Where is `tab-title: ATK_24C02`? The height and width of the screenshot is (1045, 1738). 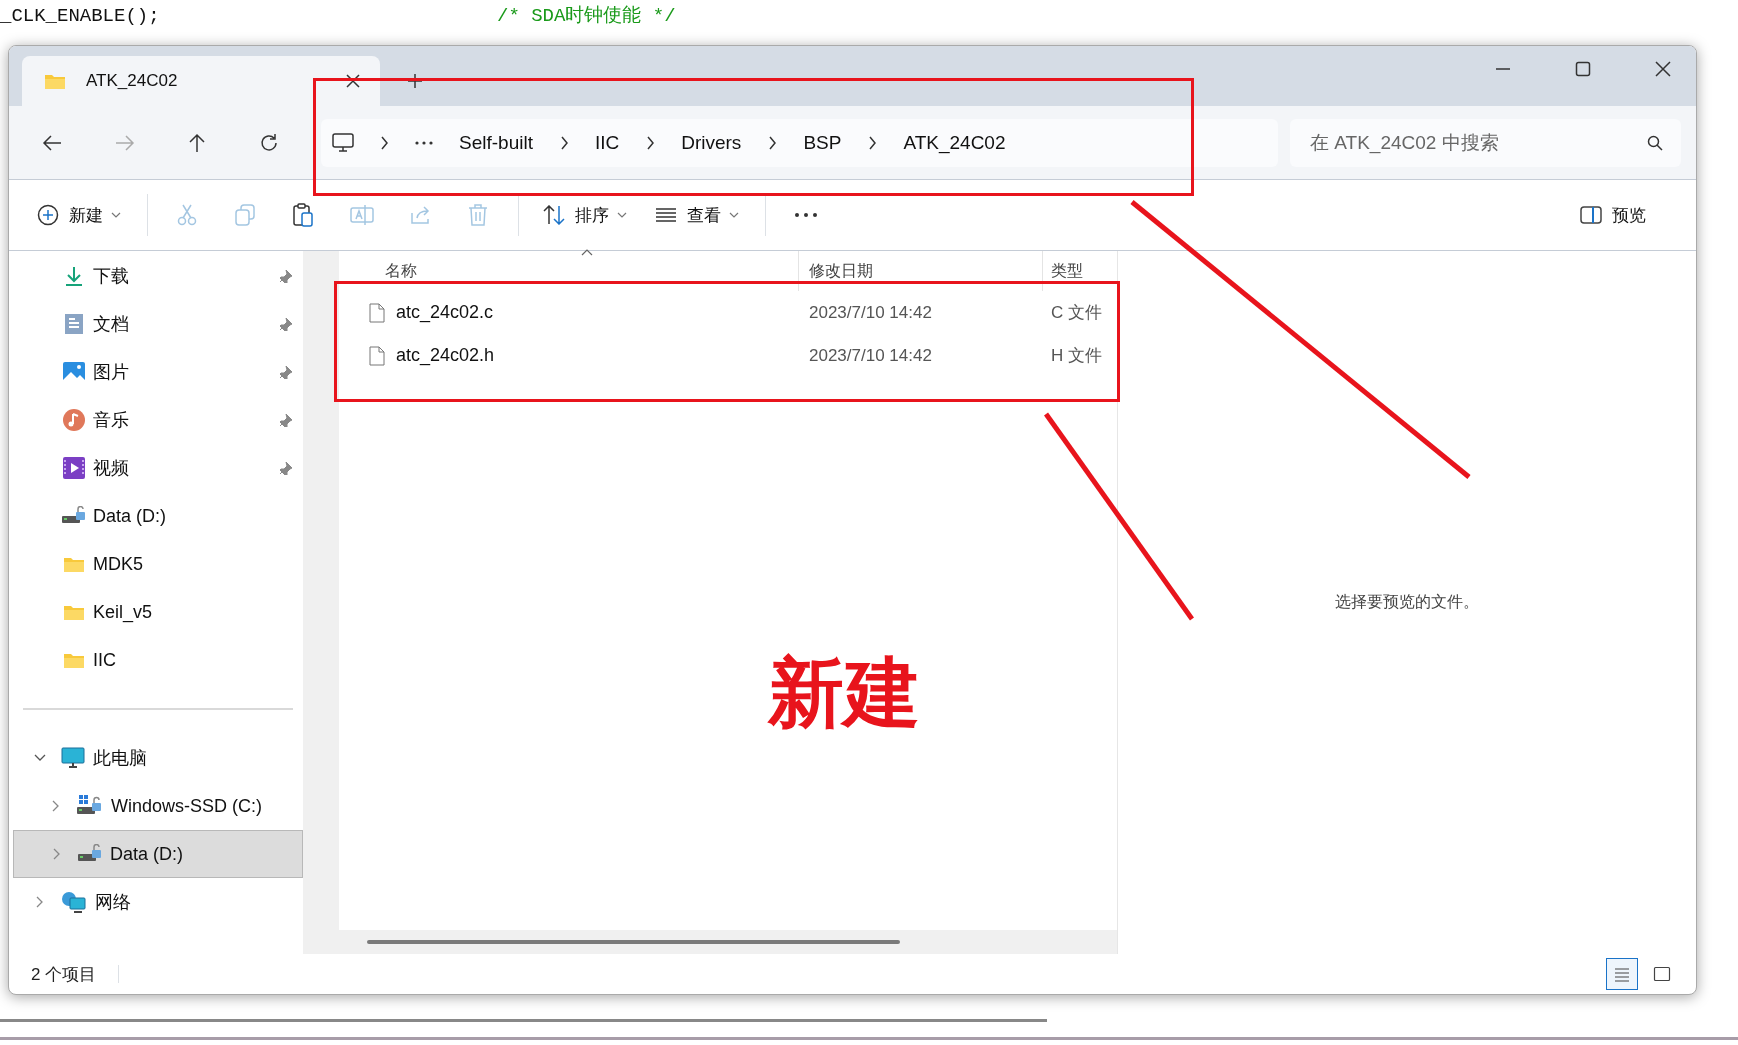
tab-title: ATK_24C02 is located at coordinates (132, 81).